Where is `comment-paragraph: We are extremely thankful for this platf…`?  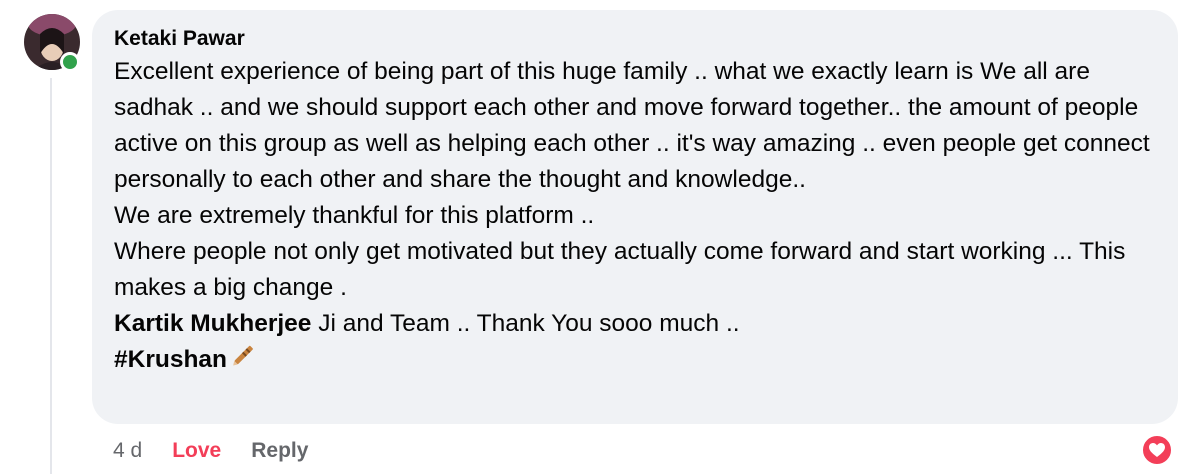
comment-paragraph: We are extremely thankful for this platf… is located at coordinates (354, 215).